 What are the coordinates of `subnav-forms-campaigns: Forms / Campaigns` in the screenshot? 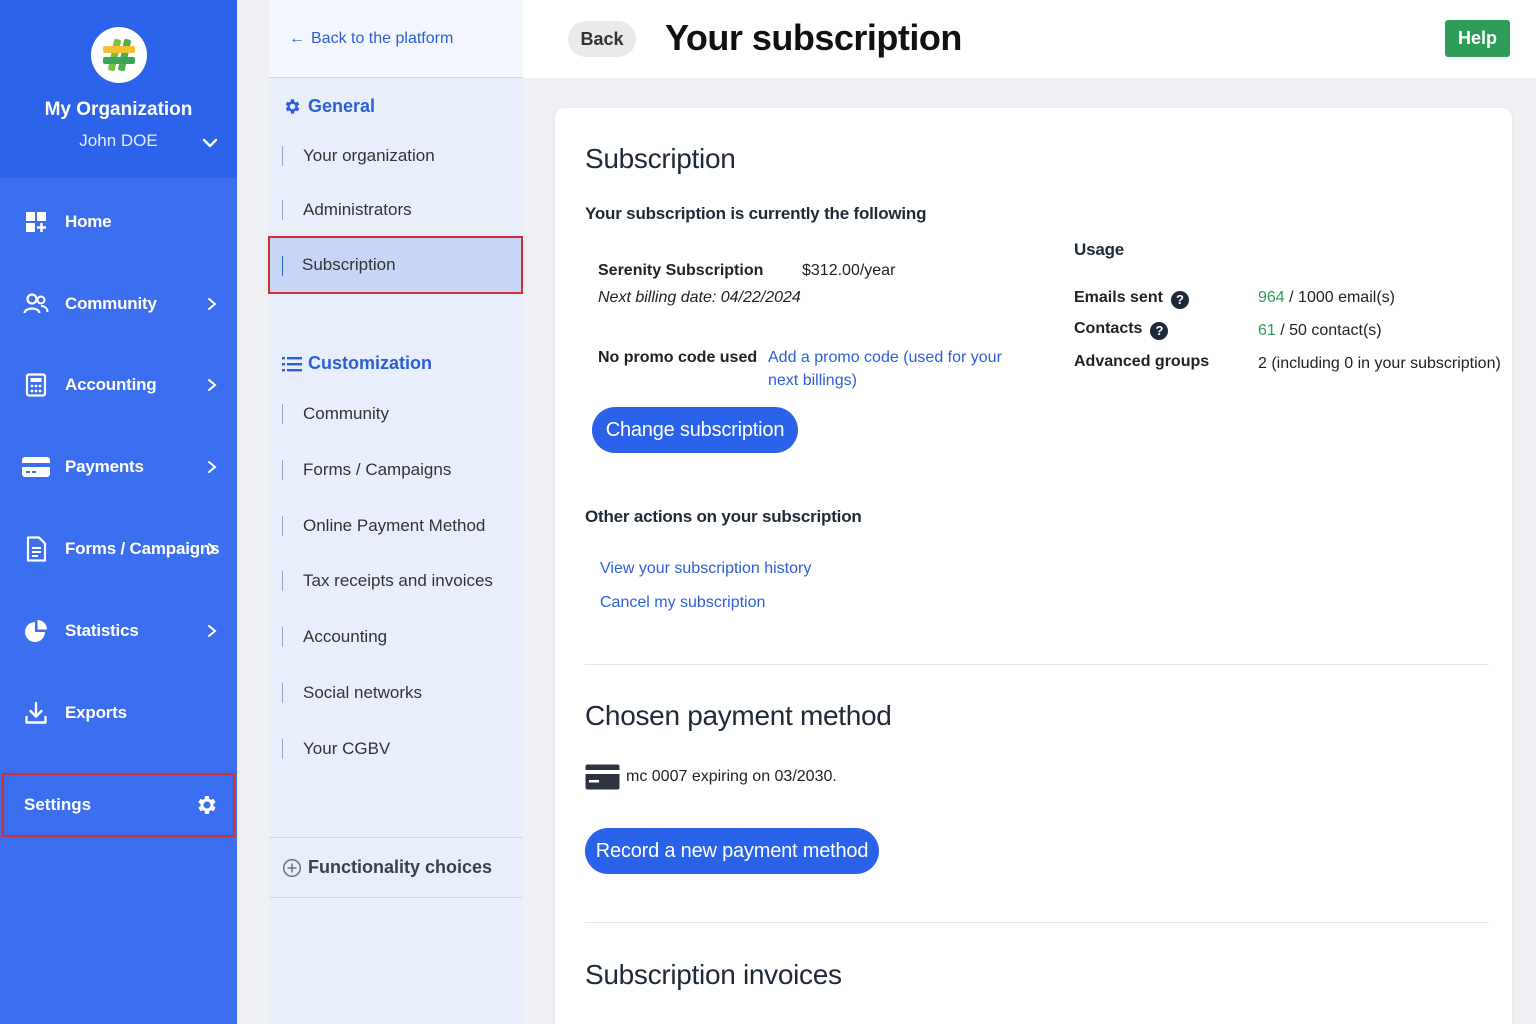 It's located at (396, 470).